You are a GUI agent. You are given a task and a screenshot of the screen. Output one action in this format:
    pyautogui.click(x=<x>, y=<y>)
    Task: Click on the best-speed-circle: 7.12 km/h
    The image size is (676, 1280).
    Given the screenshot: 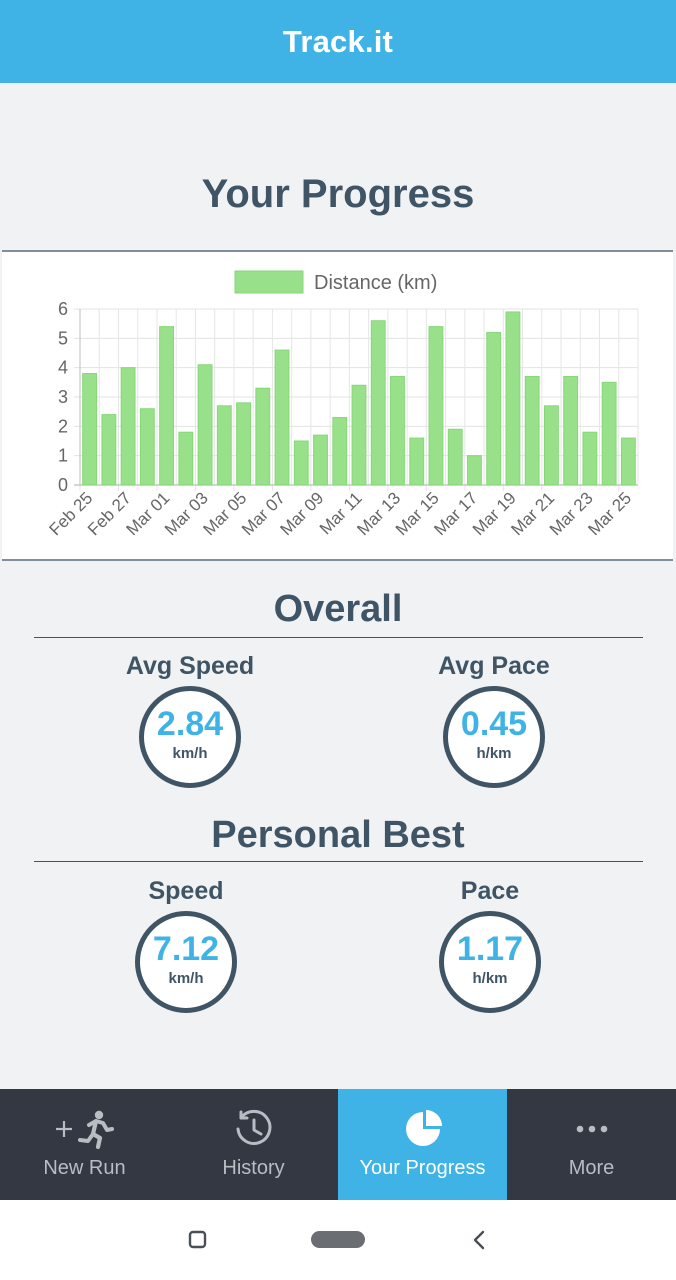 What is the action you would take?
    pyautogui.click(x=186, y=962)
    